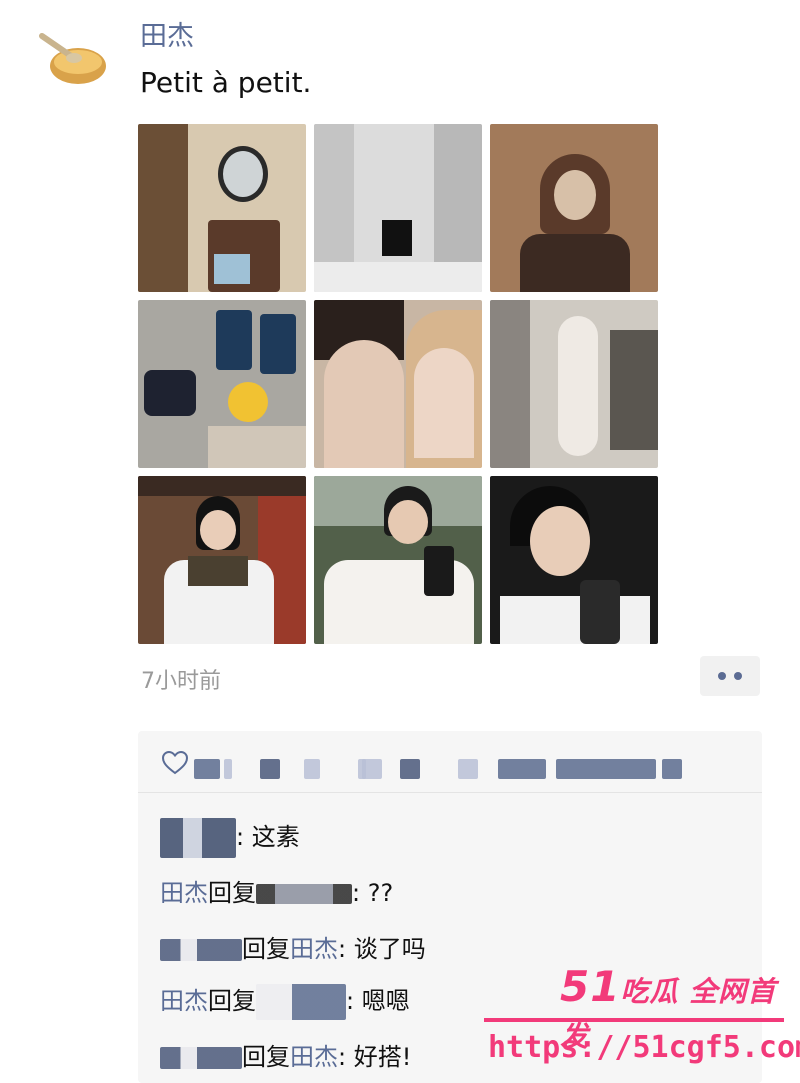 Image resolution: width=800 pixels, height=1083 pixels. What do you see at coordinates (644, 1047) in the screenshot?
I see `watermark-url: https://51cgf5.com` at bounding box center [644, 1047].